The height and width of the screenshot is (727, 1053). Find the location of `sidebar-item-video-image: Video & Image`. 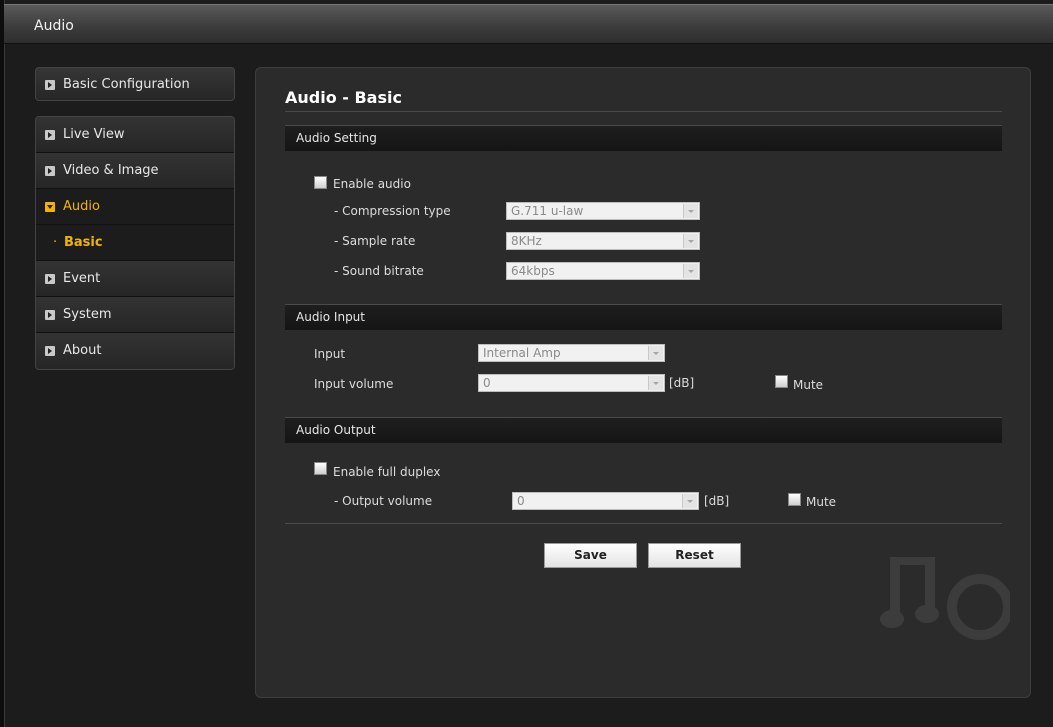

sidebar-item-video-image: Video & Image is located at coordinates (135, 171).